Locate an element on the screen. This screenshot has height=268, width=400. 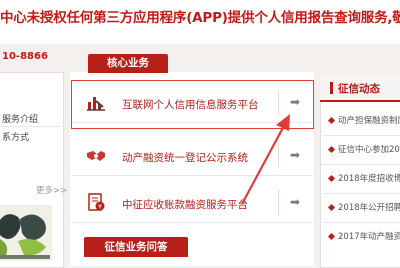
credit-news-title: 征信动态 is located at coordinates (359, 89).